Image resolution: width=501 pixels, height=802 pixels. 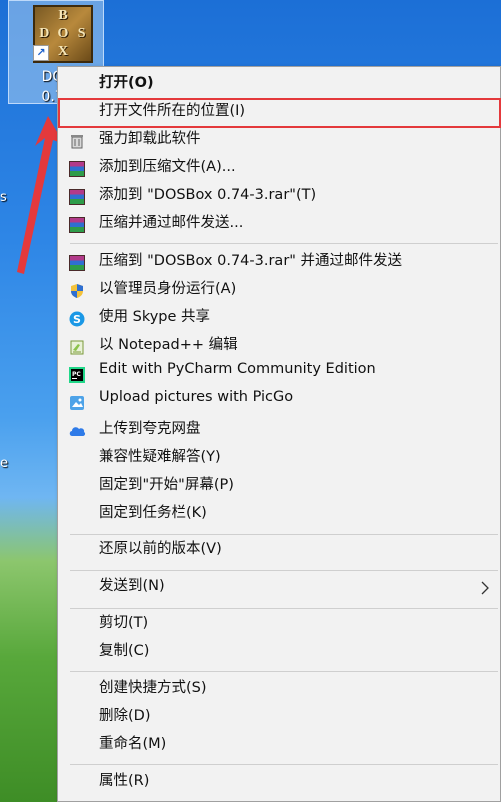 I want to click on menu-item-edit-pycharm: PC Edit with PyCharm Community Edition, so click(x=279, y=375).